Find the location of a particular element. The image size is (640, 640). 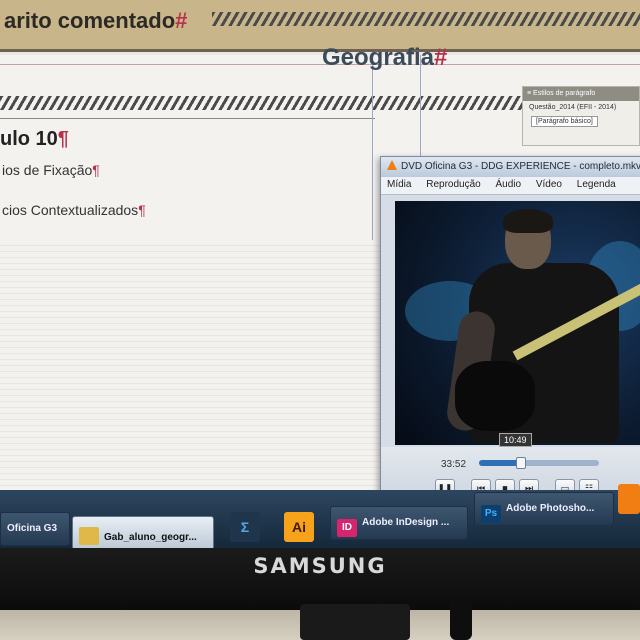

video-frame is located at coordinates (517, 323).